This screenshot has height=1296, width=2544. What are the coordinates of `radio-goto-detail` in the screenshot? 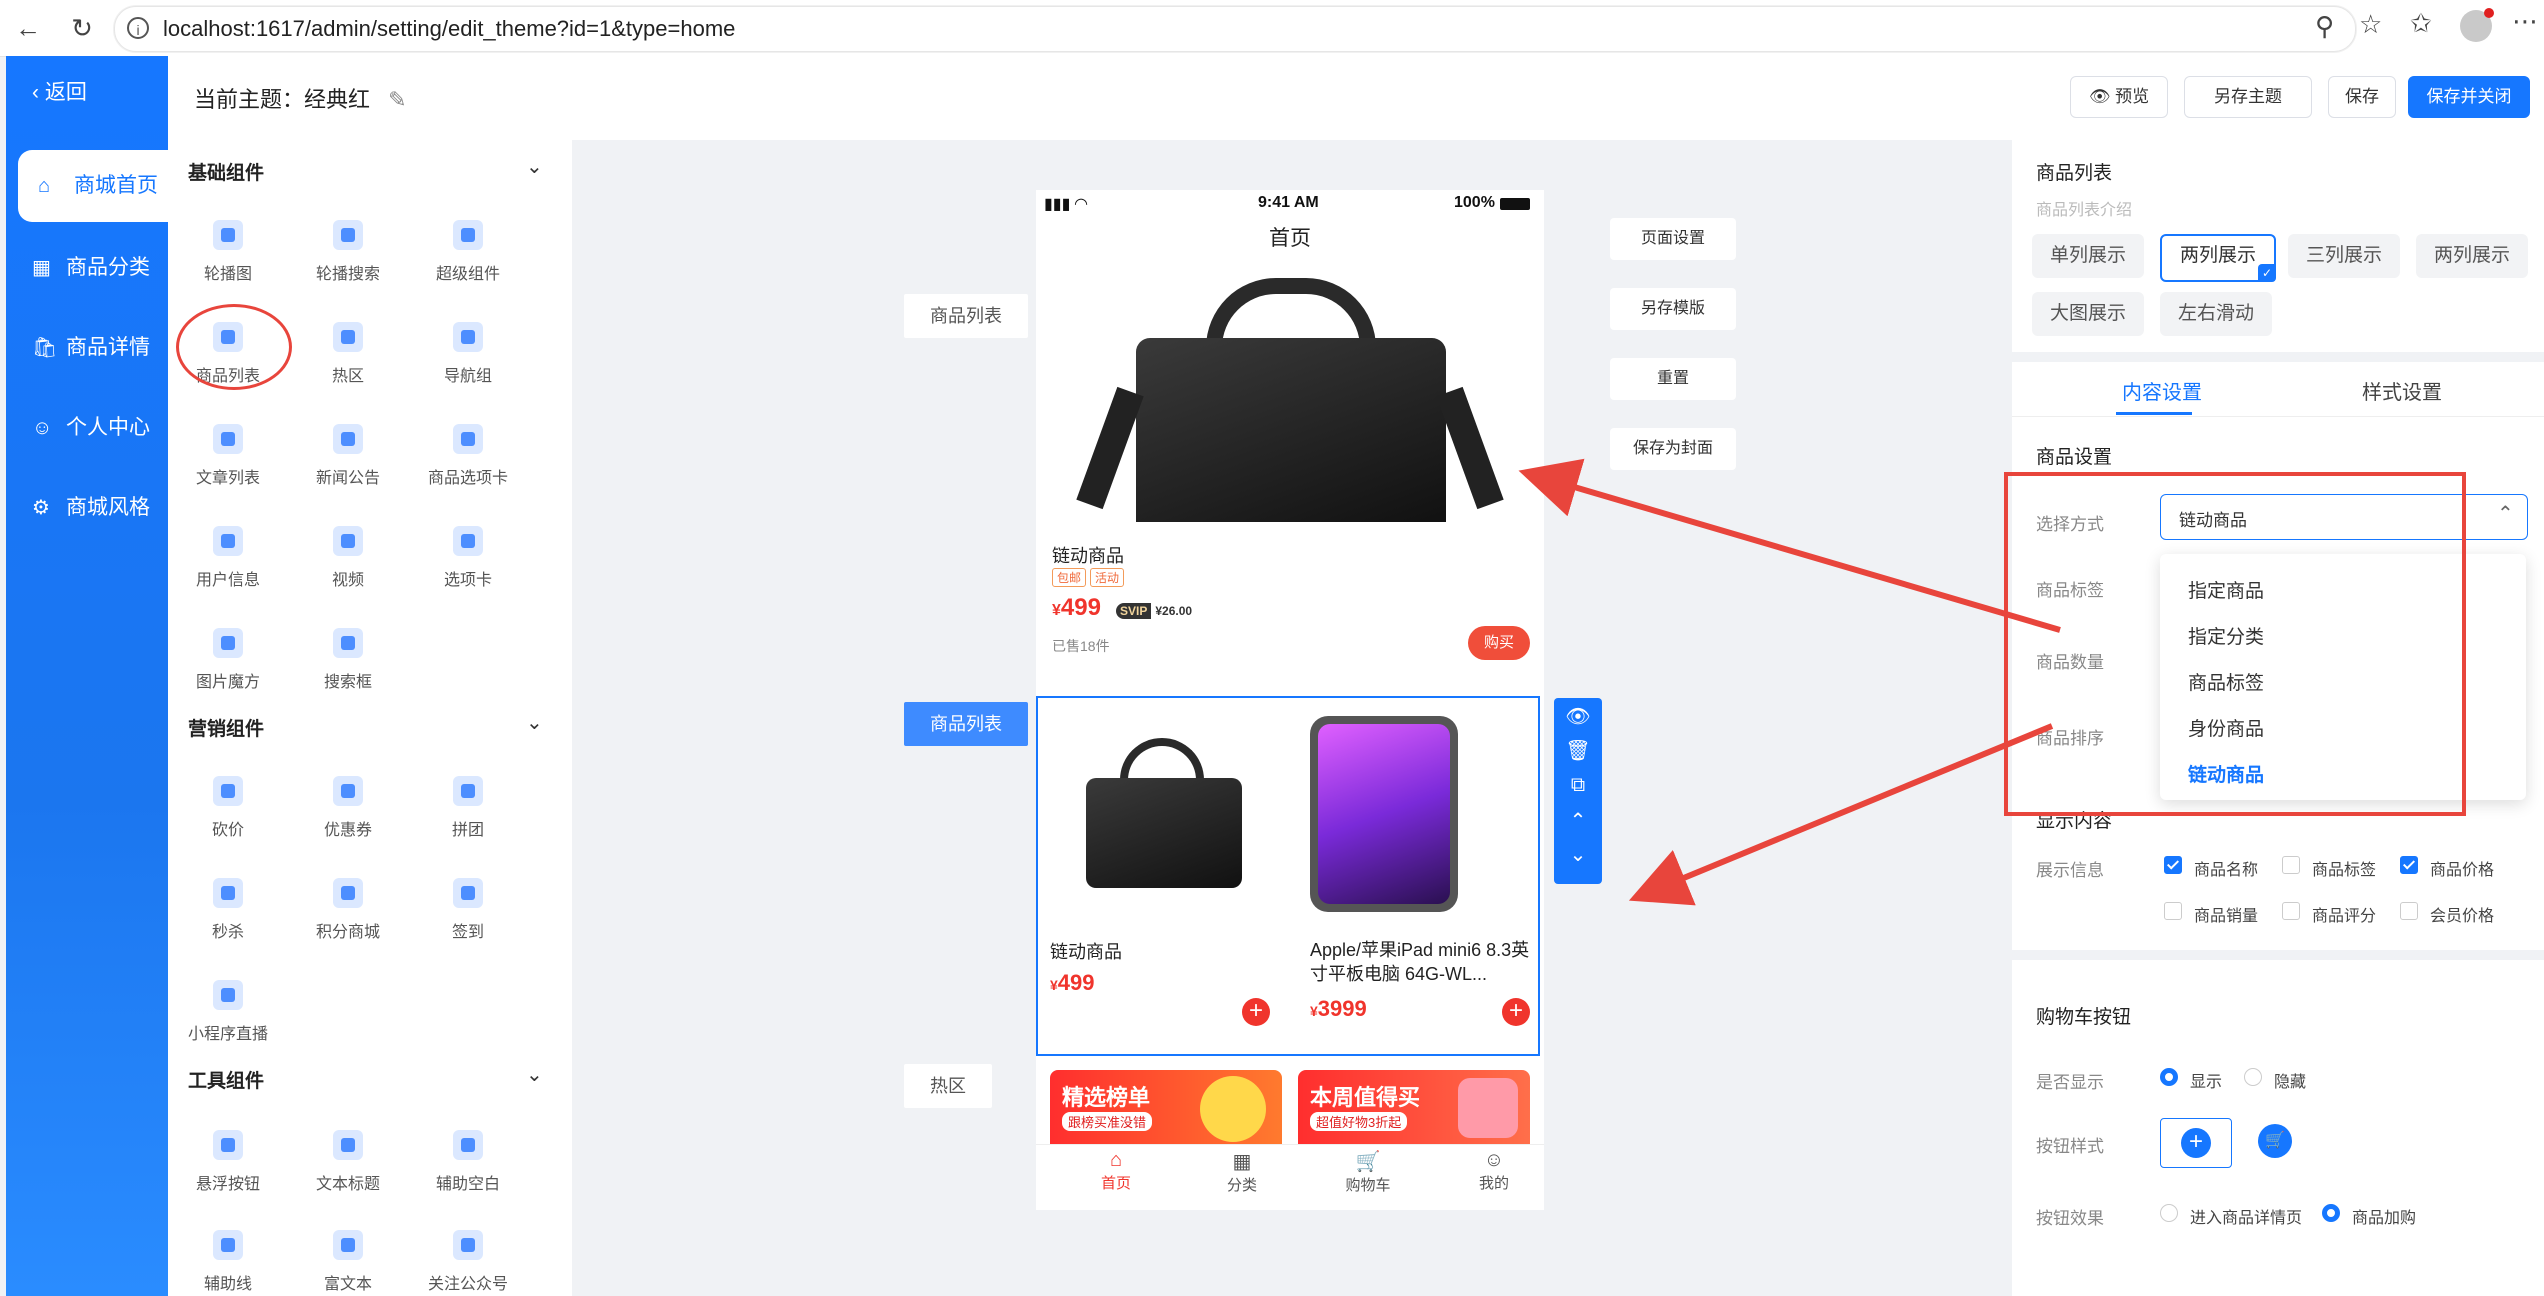 It's located at (2169, 1213).